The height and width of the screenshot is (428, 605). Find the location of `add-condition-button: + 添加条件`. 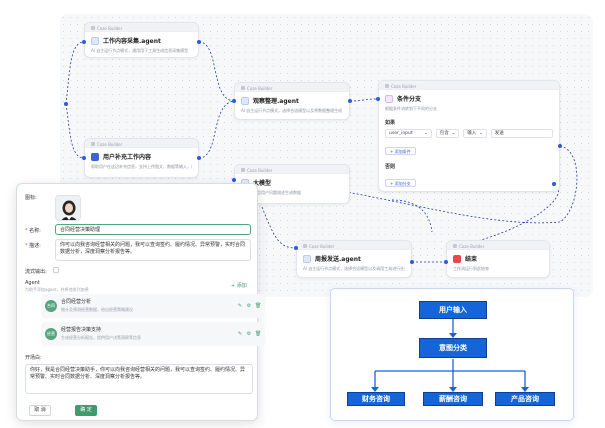

add-condition-button: + 添加条件 is located at coordinates (400, 151).